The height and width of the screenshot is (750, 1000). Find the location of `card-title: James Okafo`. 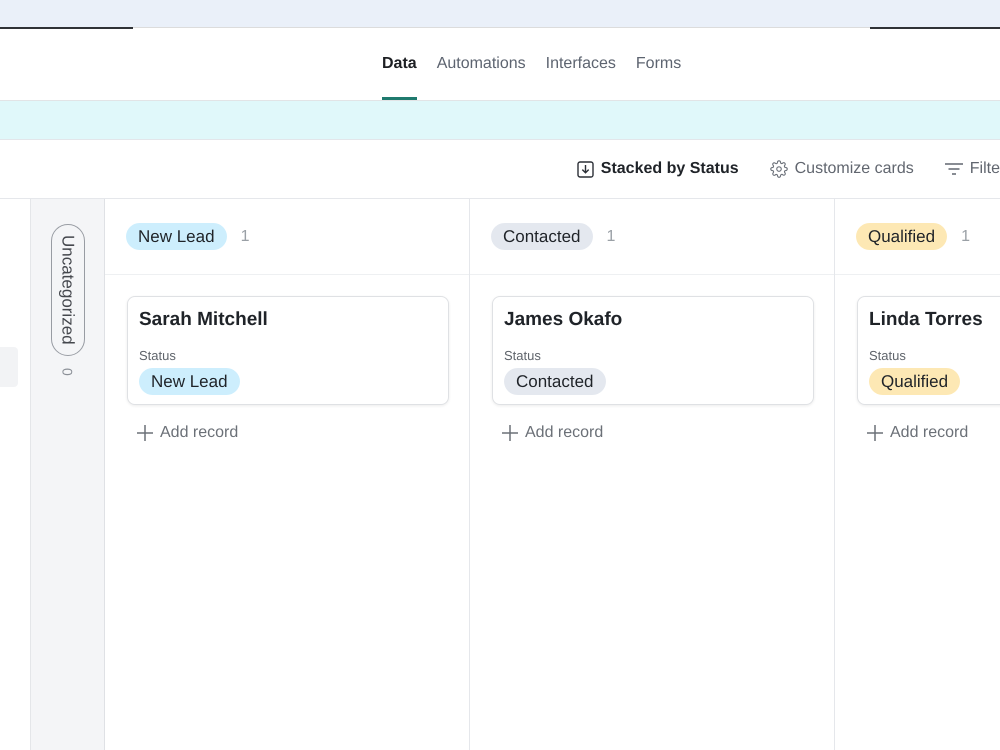

card-title: James Okafo is located at coordinates (563, 320).